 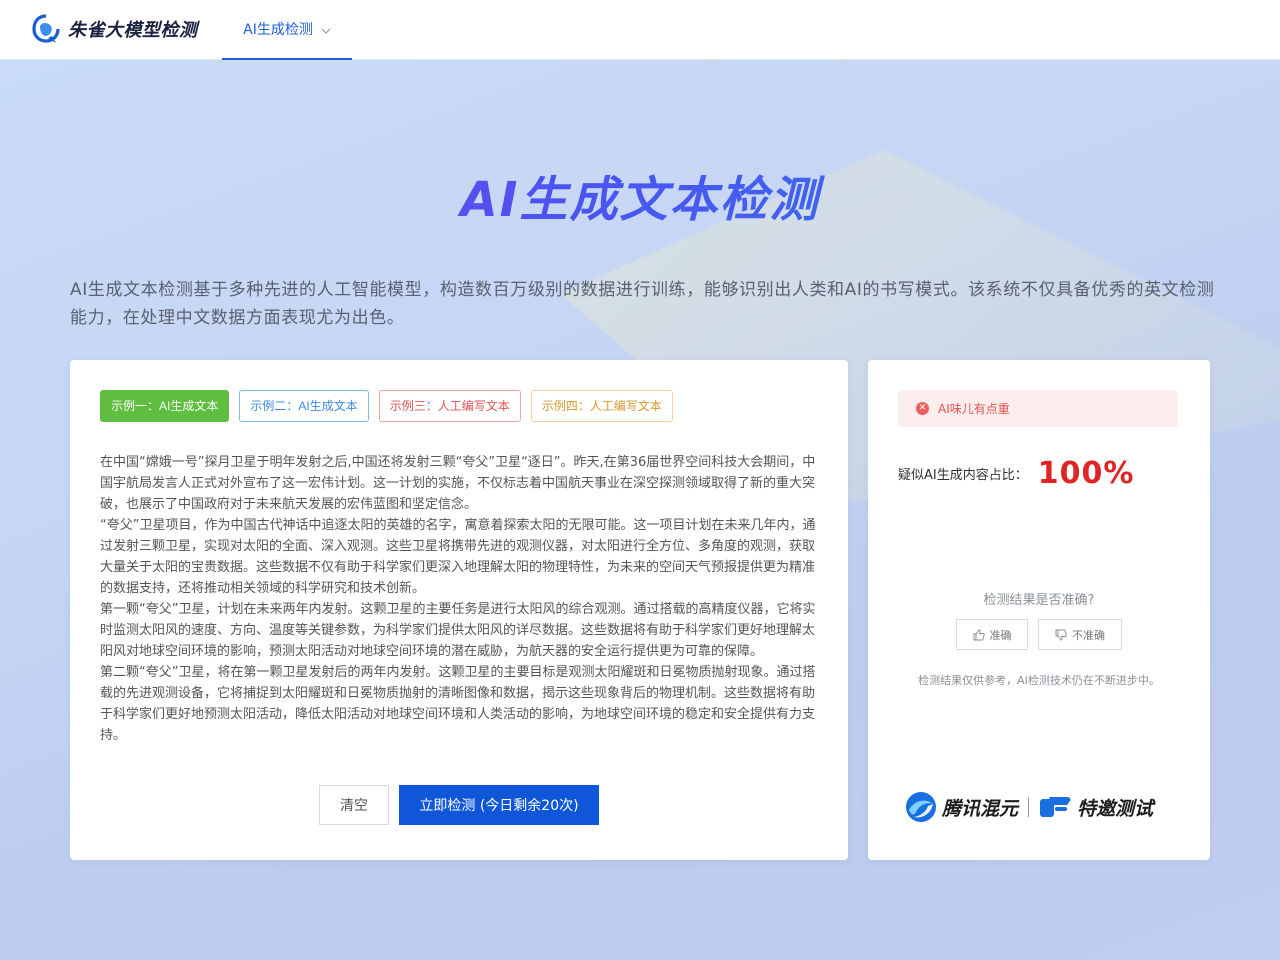 What do you see at coordinates (974, 409) in the screenshot?
I see `alert-text: AI味儿有点重` at bounding box center [974, 409].